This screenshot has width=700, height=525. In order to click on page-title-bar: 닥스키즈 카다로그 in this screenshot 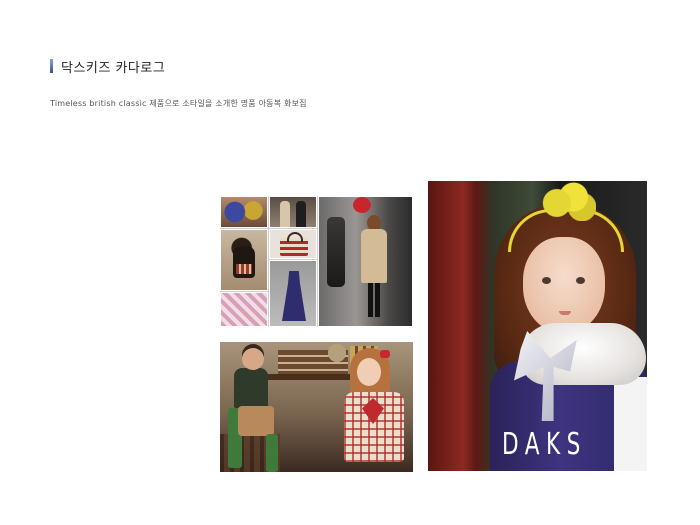, I will do `click(108, 67)`.